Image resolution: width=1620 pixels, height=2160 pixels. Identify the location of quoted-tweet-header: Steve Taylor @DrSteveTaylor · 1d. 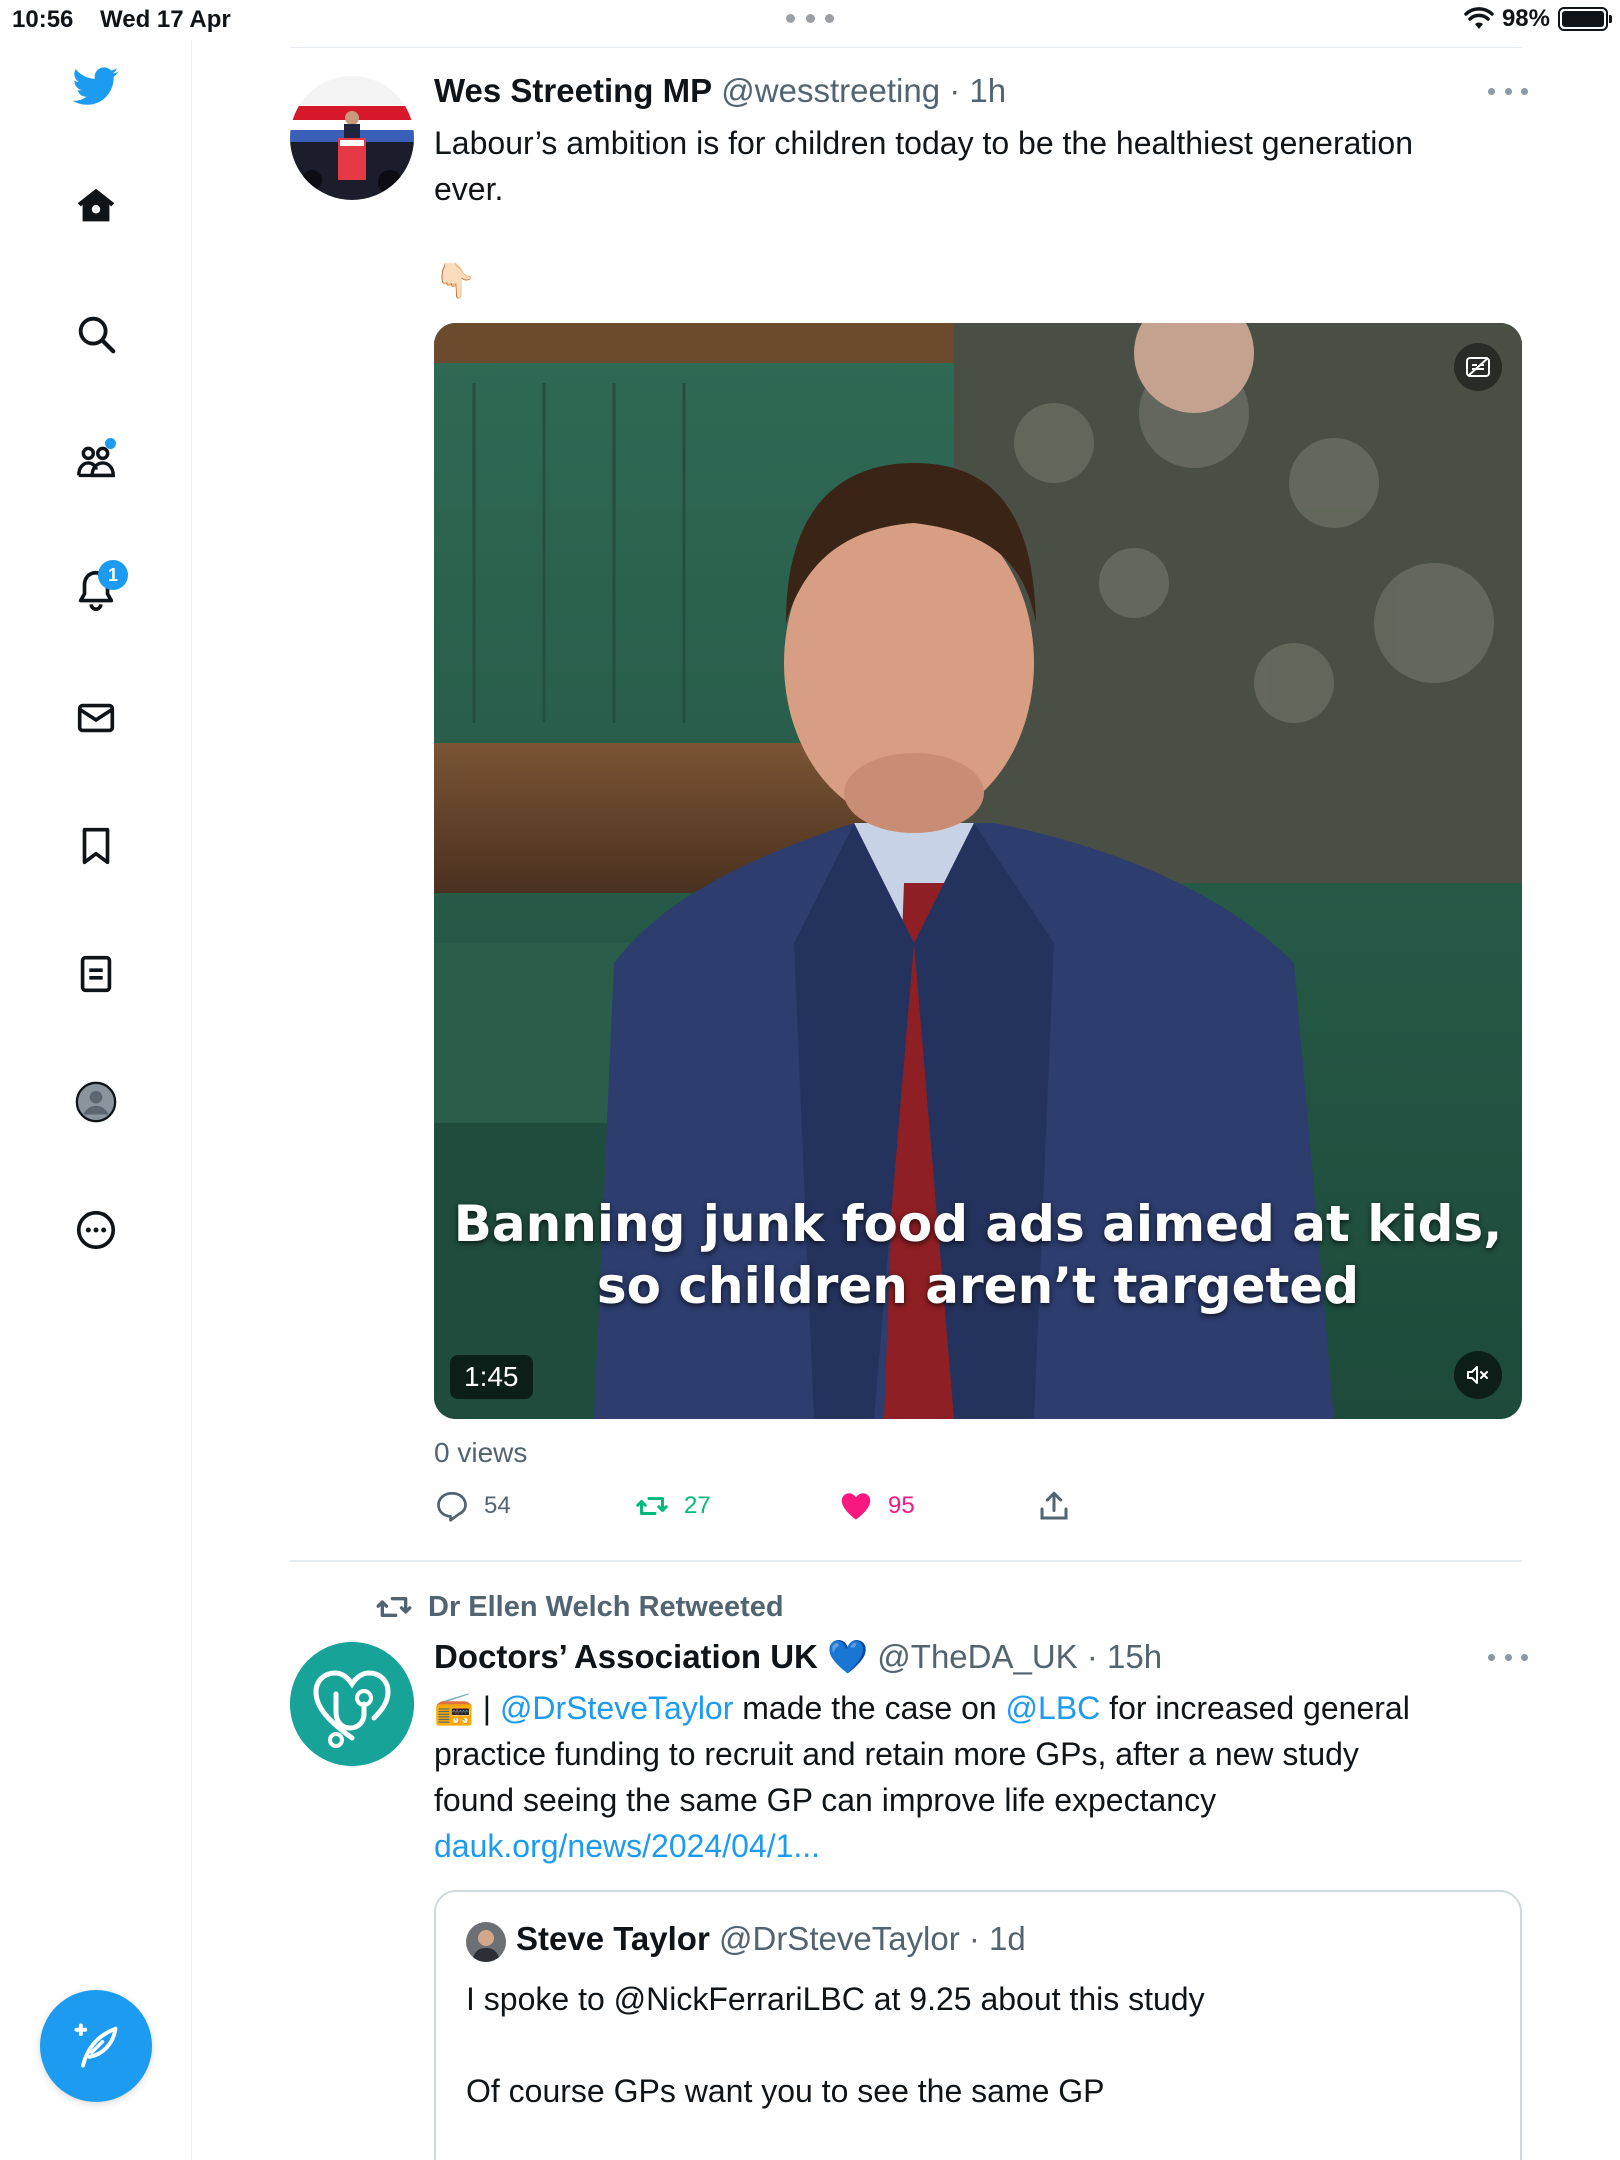
(771, 1939).